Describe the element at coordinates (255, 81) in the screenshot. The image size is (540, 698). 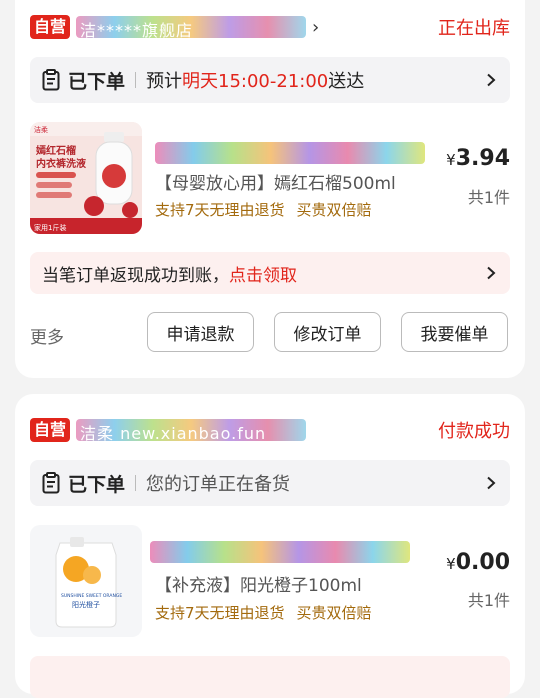
I see `delivery-estimate: 预计明天15:00-21:00送达` at that location.